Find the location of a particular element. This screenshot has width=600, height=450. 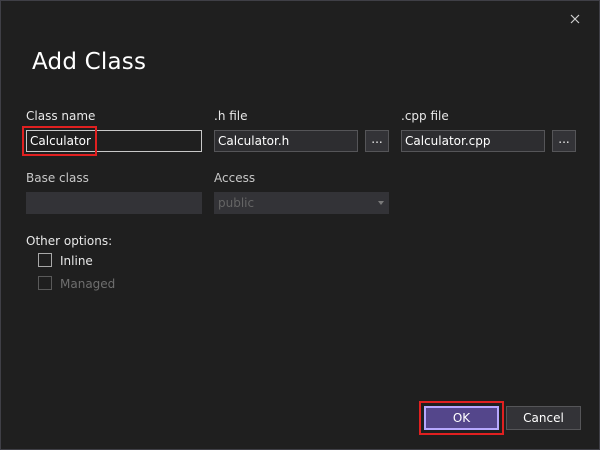

dialog-title: Add Class is located at coordinates (89, 62).